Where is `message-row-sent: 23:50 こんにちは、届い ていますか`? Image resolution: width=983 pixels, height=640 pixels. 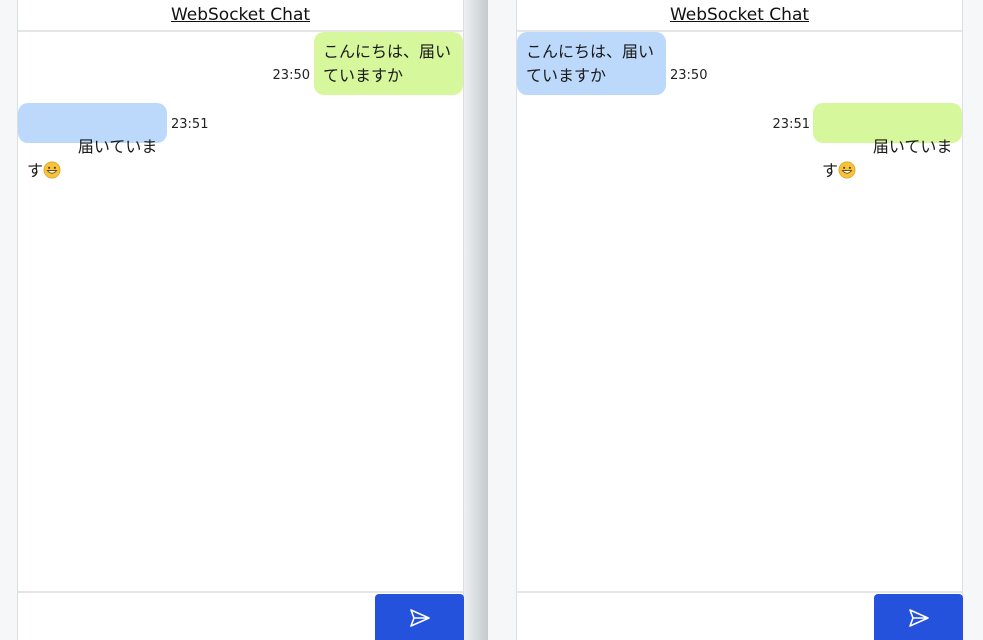
message-row-sent: 23:50 こんにちは、届い ていますか is located at coordinates (368, 63).